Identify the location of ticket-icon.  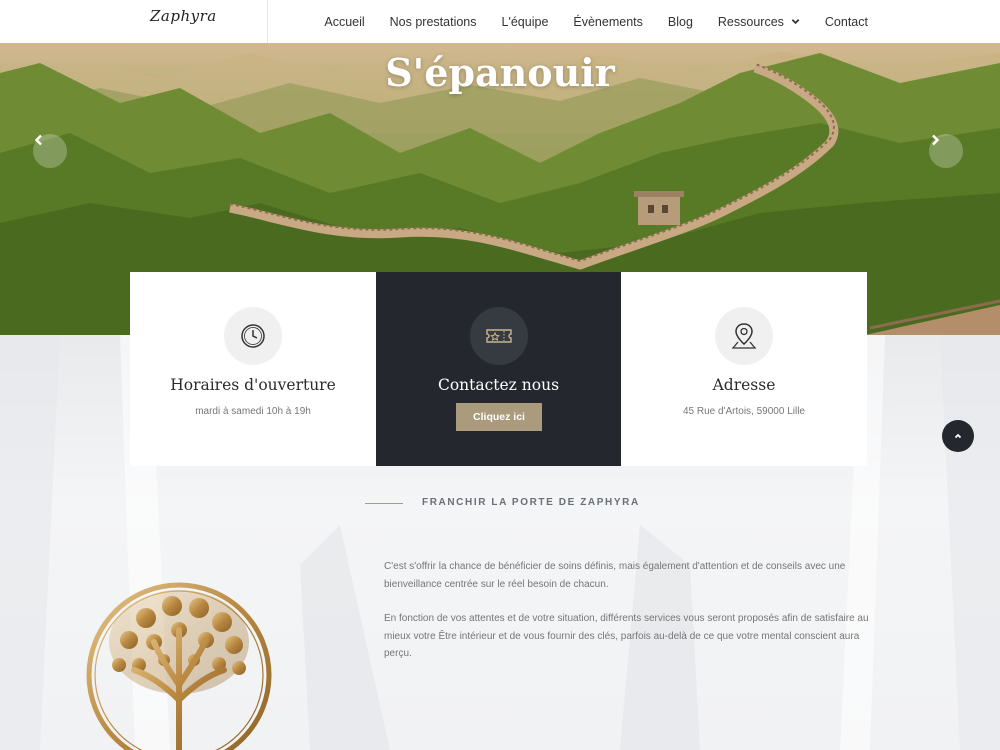
(498, 336).